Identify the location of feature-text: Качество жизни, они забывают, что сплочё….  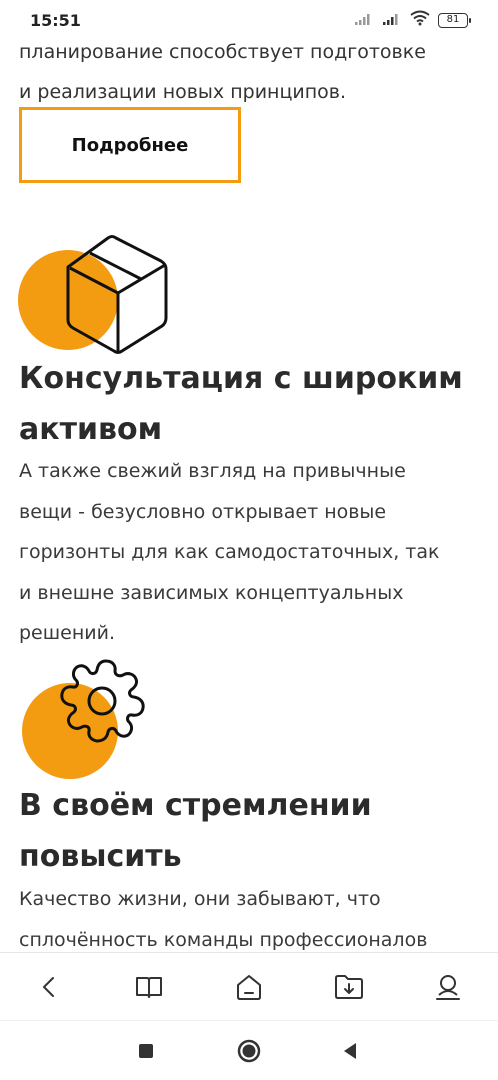
(239, 919).